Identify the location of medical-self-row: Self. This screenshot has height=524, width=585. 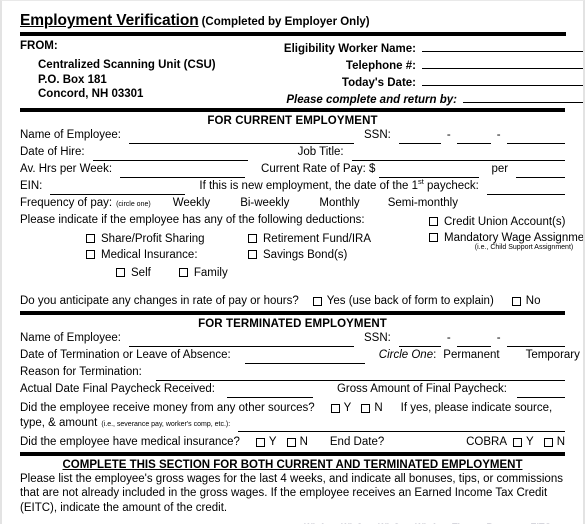
(133, 273).